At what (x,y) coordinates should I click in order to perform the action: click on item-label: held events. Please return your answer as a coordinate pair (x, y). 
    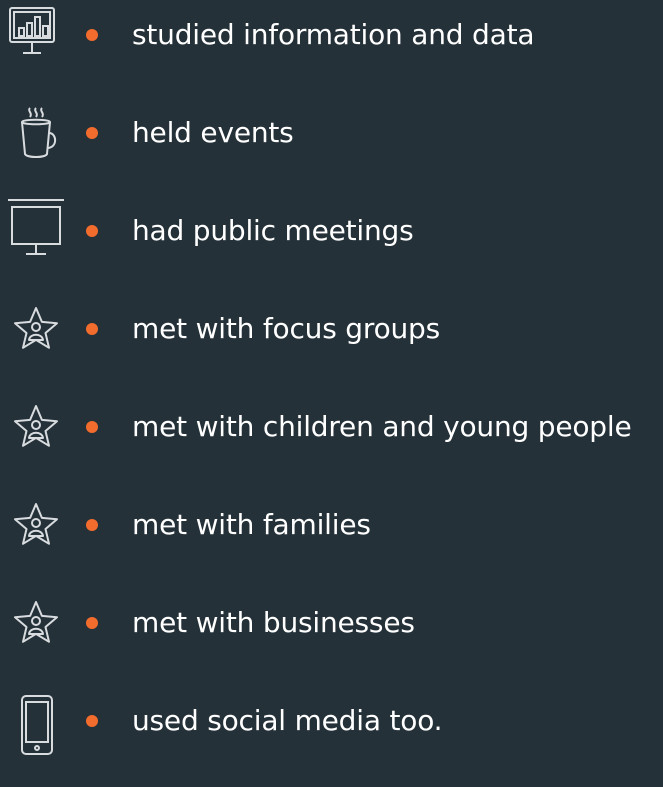
    Looking at the image, I should click on (213, 132).